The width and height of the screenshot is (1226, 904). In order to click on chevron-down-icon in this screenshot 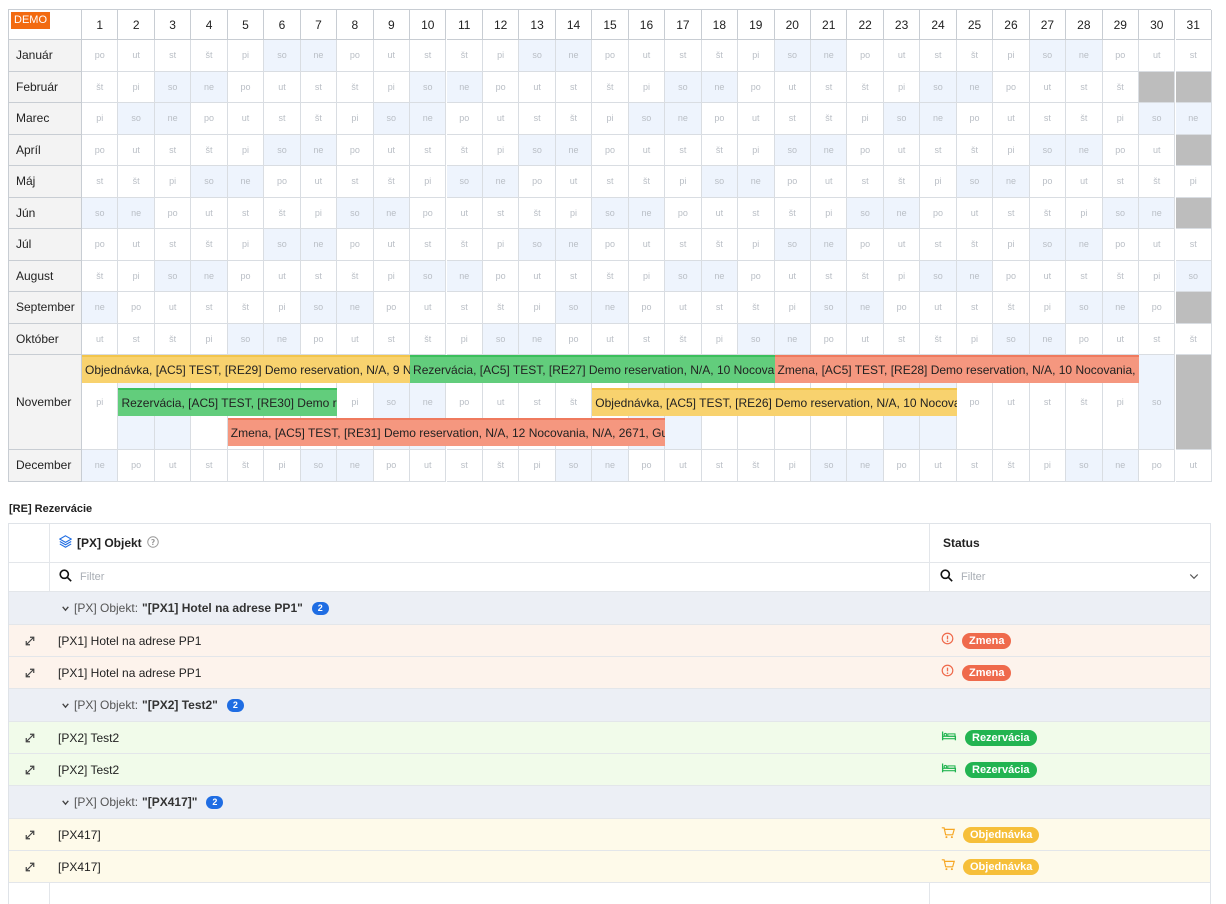, I will do `click(65, 705)`.